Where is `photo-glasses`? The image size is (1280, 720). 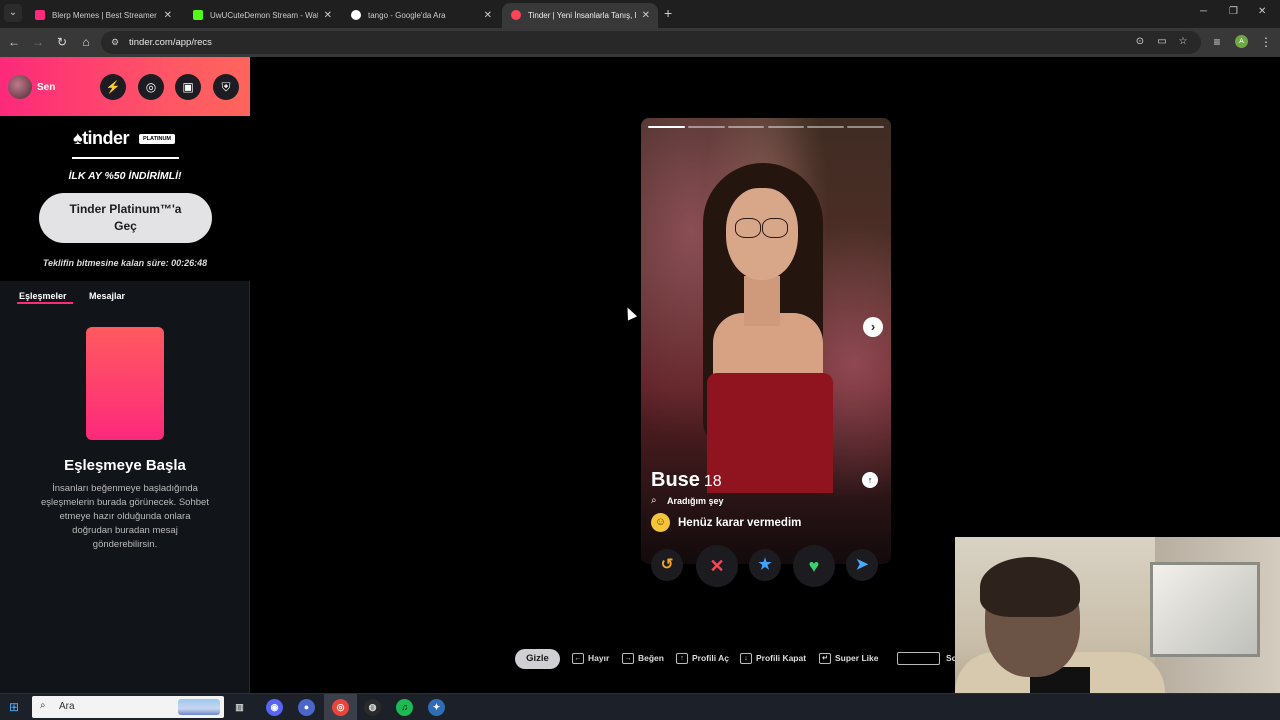 photo-glasses is located at coordinates (748, 228).